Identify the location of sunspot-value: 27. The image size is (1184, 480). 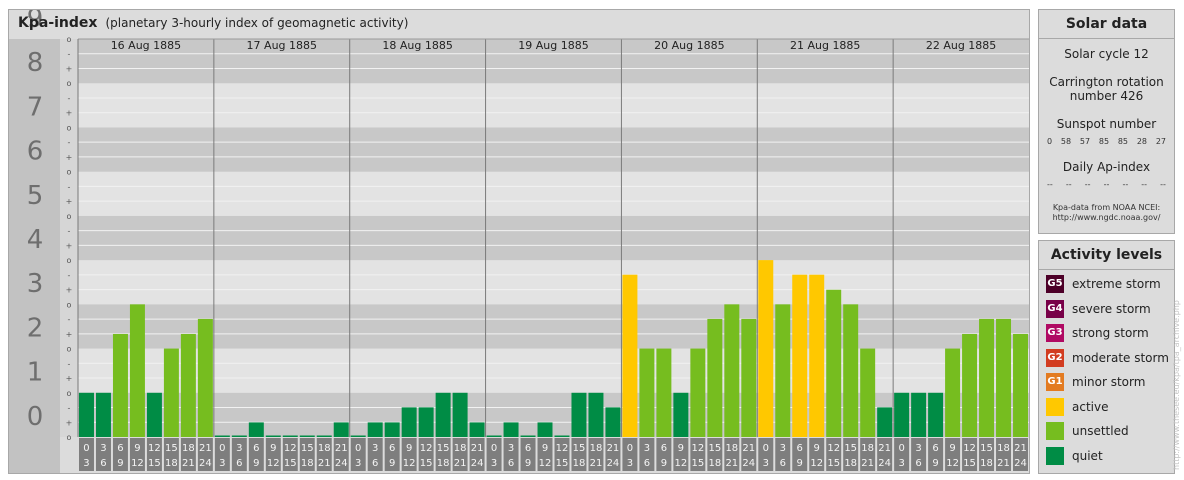
(1160, 141).